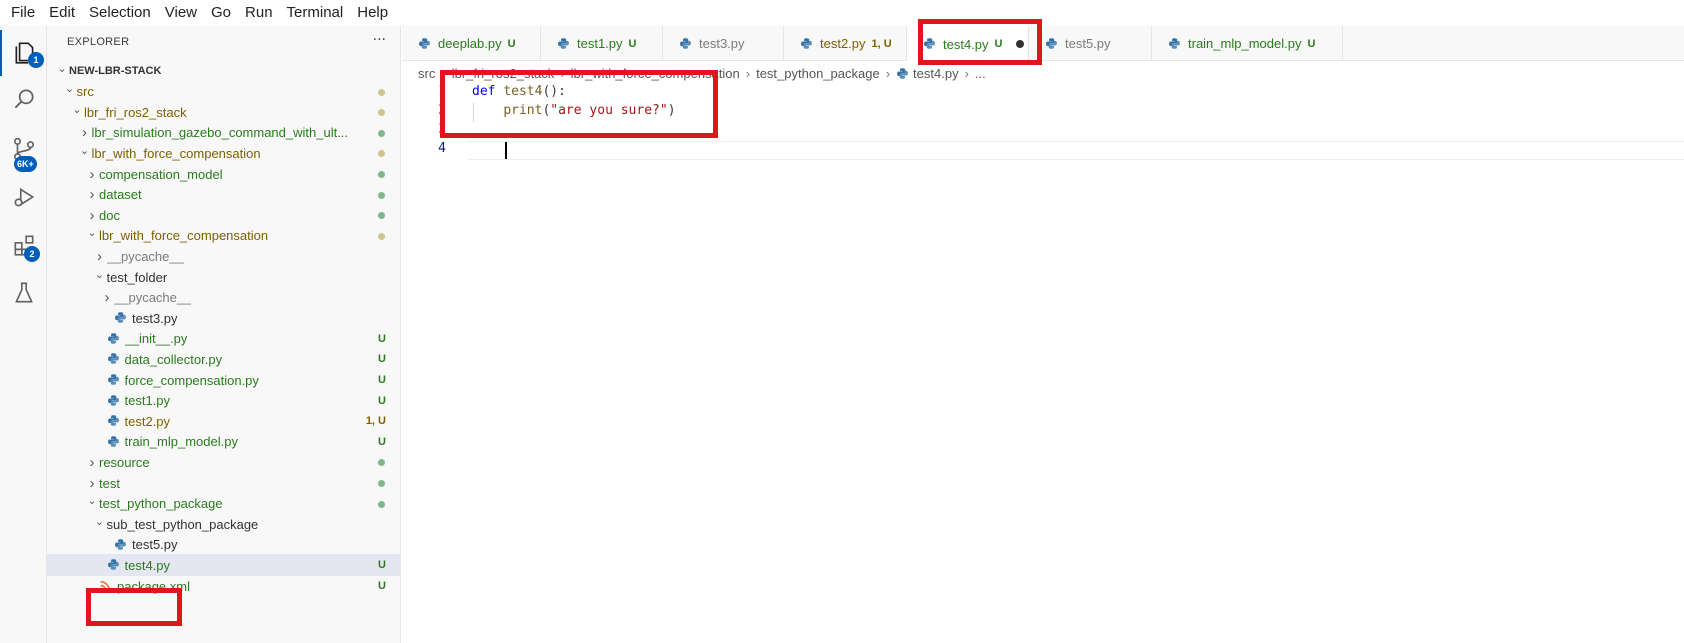  What do you see at coordinates (1043, 112) in the screenshot?
I see `code-line-2: 2 print("are you sure?")` at bounding box center [1043, 112].